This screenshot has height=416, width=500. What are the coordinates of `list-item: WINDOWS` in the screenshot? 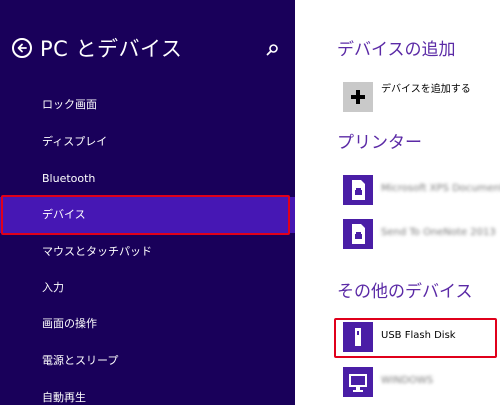 It's located at (421, 383).